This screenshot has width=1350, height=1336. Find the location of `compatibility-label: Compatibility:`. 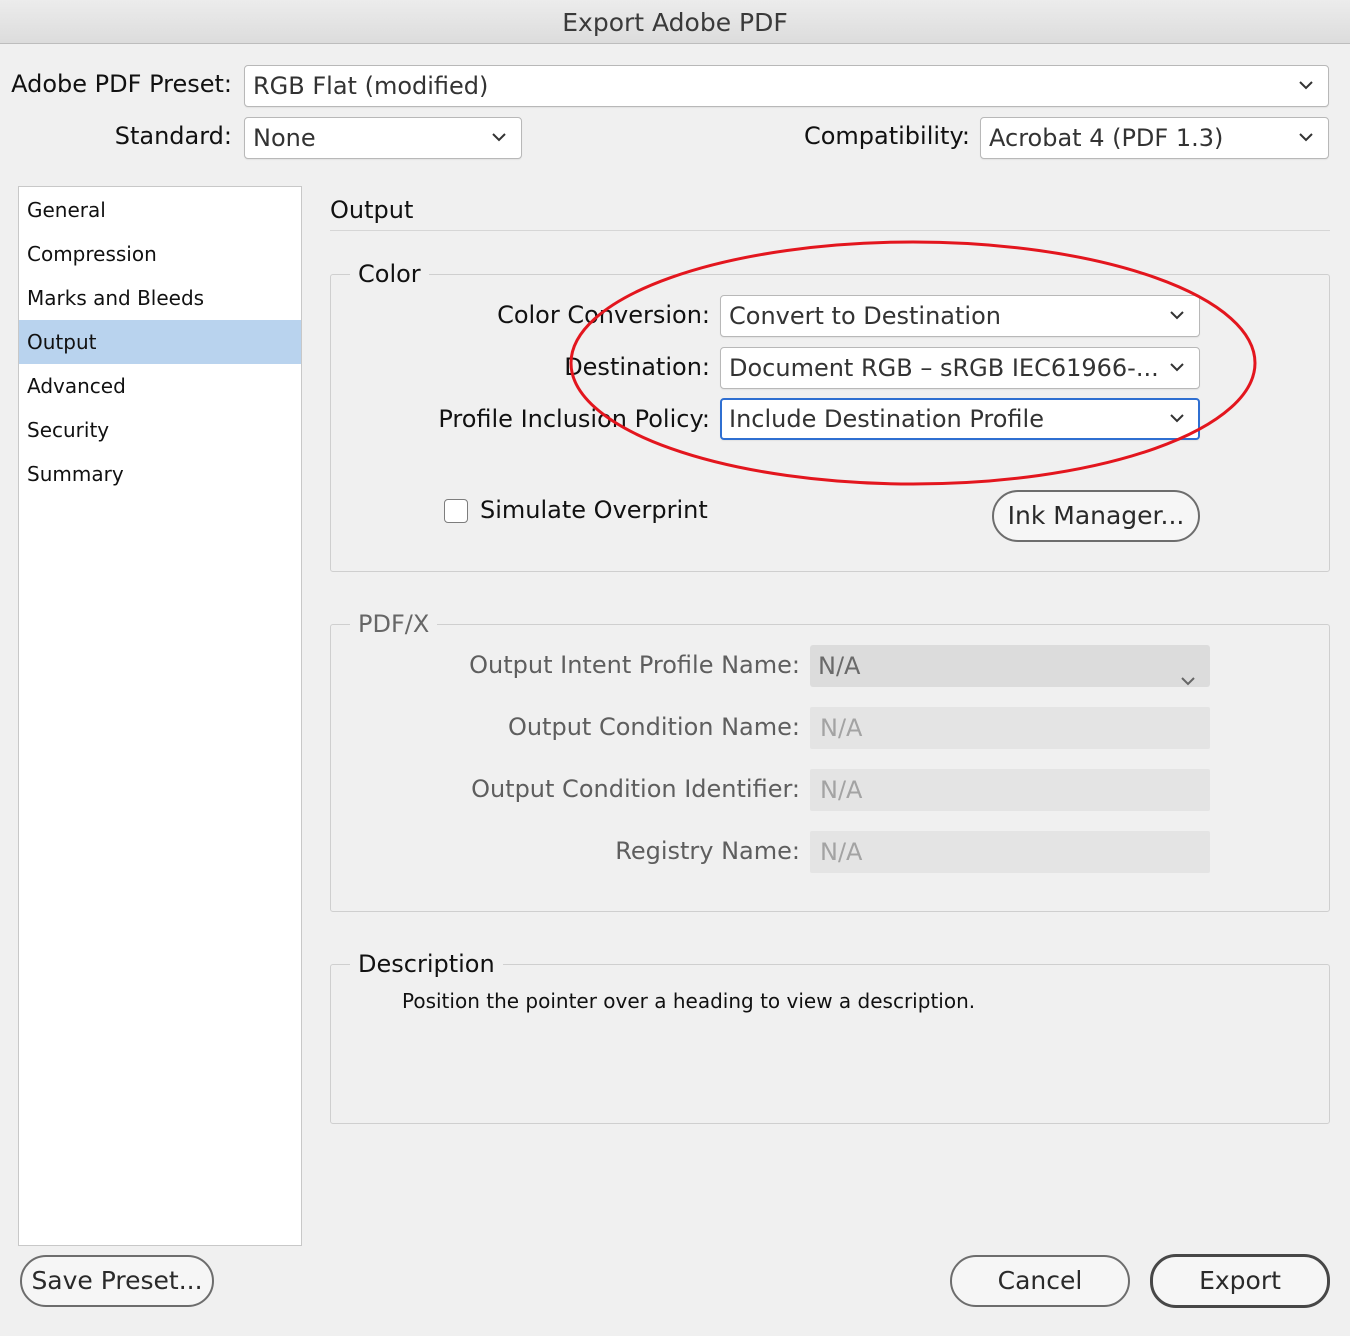

compatibility-label: Compatibility: is located at coordinates (886, 136).